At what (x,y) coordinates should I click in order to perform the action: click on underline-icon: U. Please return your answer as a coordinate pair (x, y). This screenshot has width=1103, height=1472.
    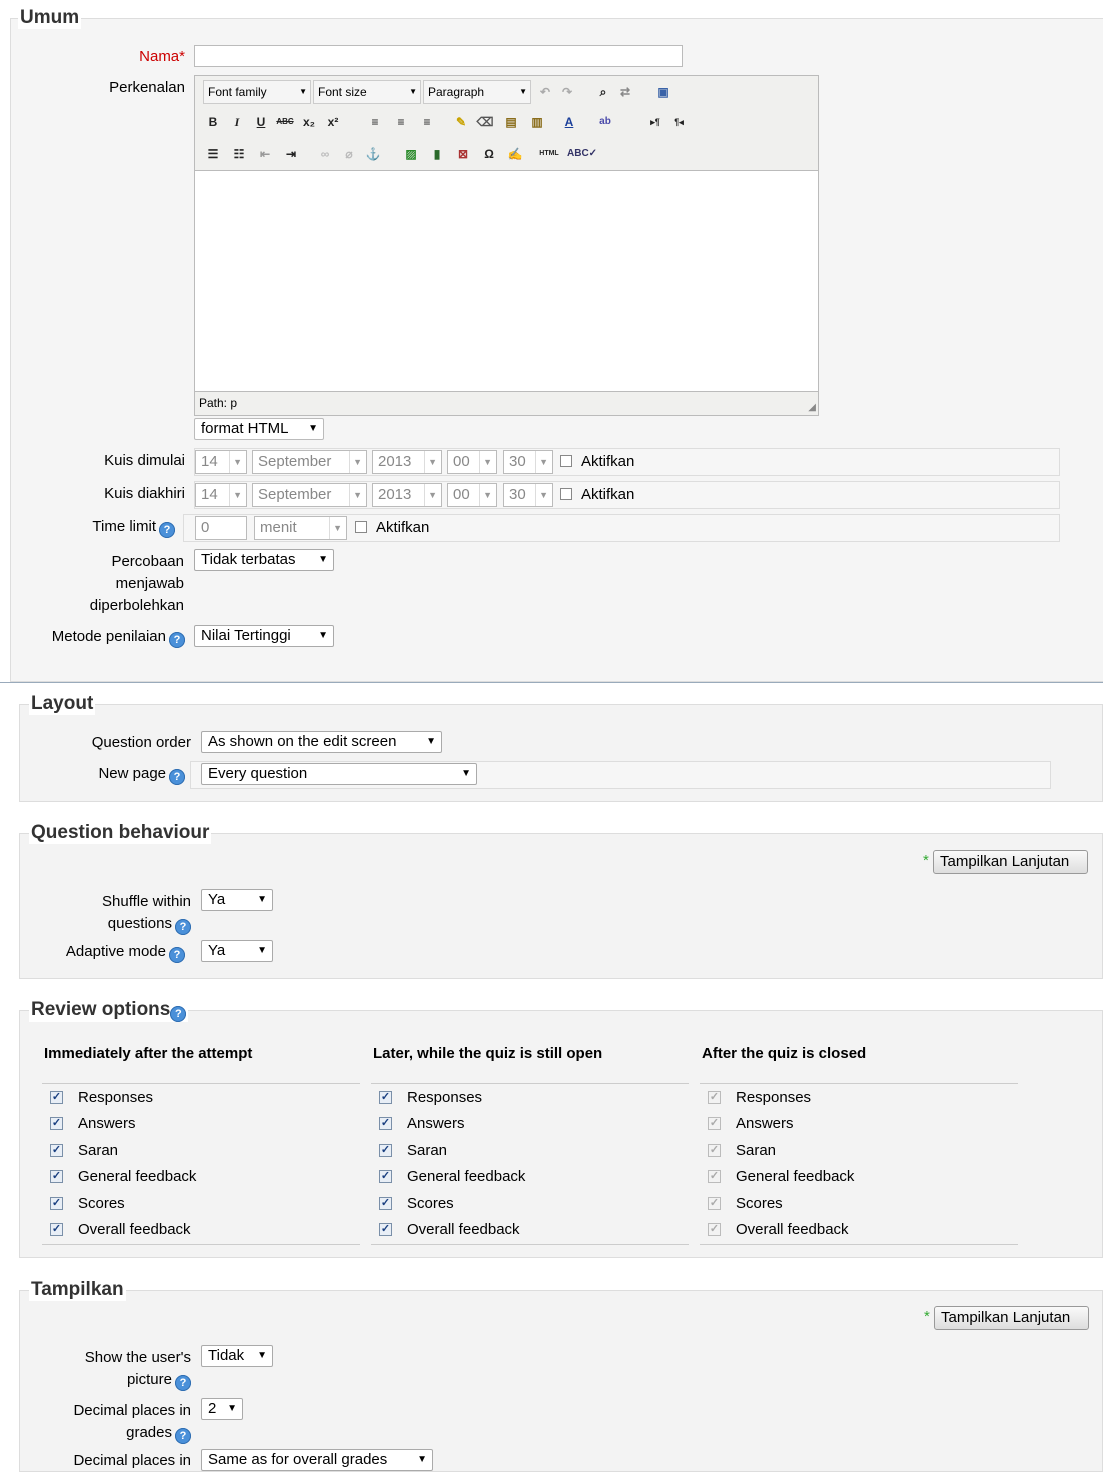
    Looking at the image, I should click on (261, 122).